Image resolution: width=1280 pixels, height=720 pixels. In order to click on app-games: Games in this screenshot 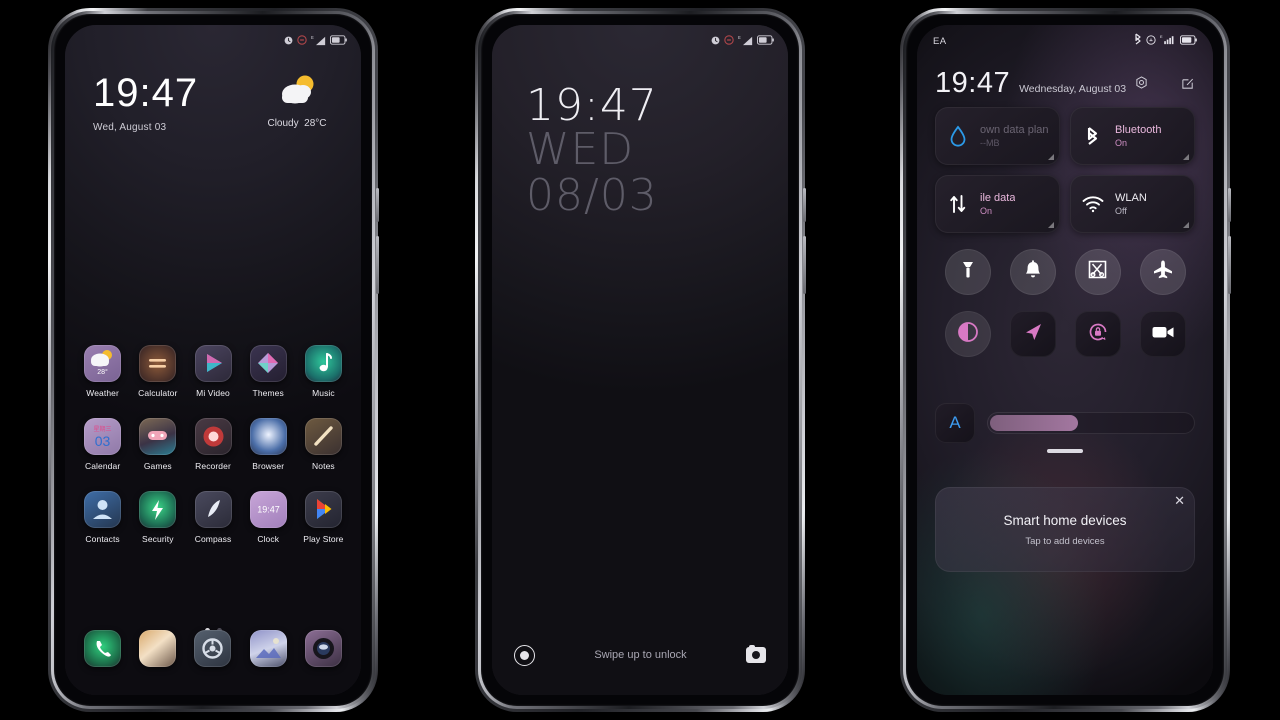, I will do `click(157, 444)`.